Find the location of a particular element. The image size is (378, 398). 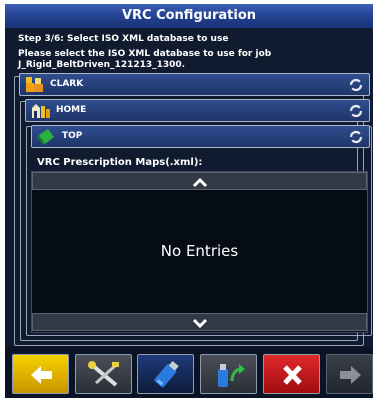

field-icon is located at coordinates (47, 136).